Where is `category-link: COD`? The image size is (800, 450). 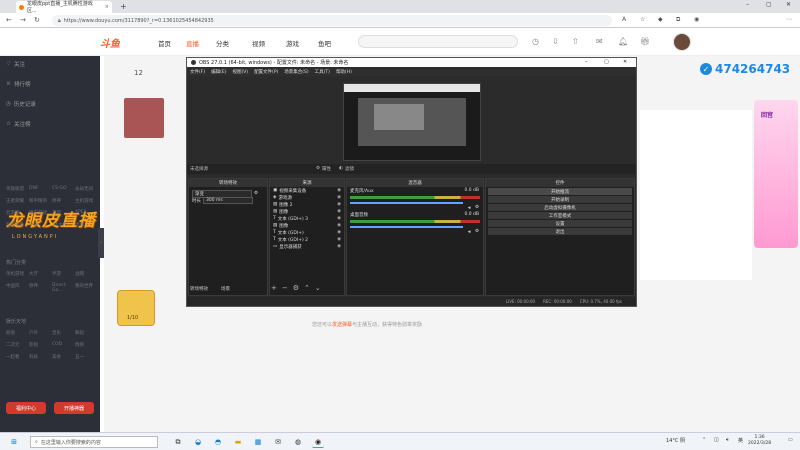
category-link: COD is located at coordinates (63, 345).